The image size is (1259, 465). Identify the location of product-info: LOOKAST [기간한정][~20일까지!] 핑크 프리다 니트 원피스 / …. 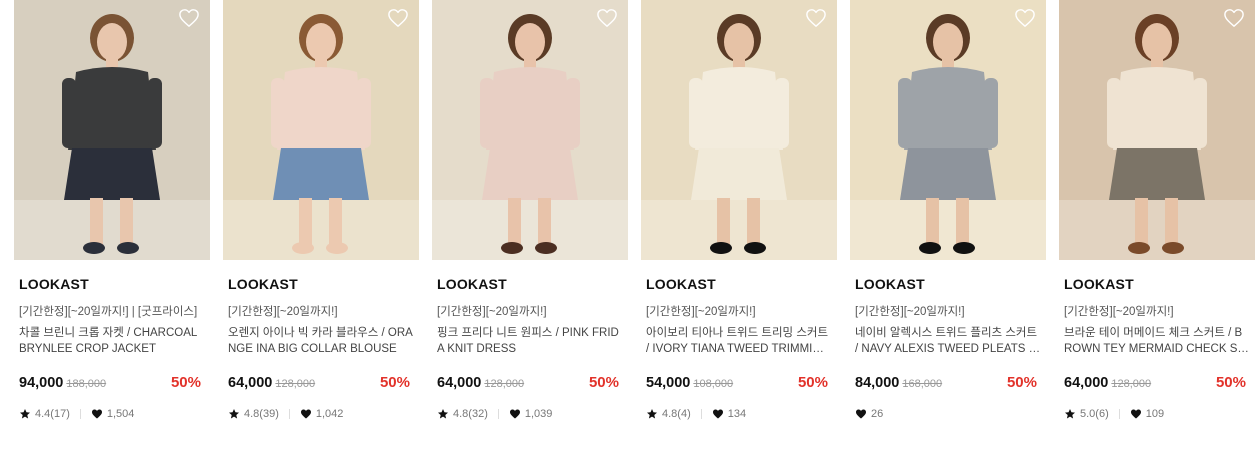
(530, 348).